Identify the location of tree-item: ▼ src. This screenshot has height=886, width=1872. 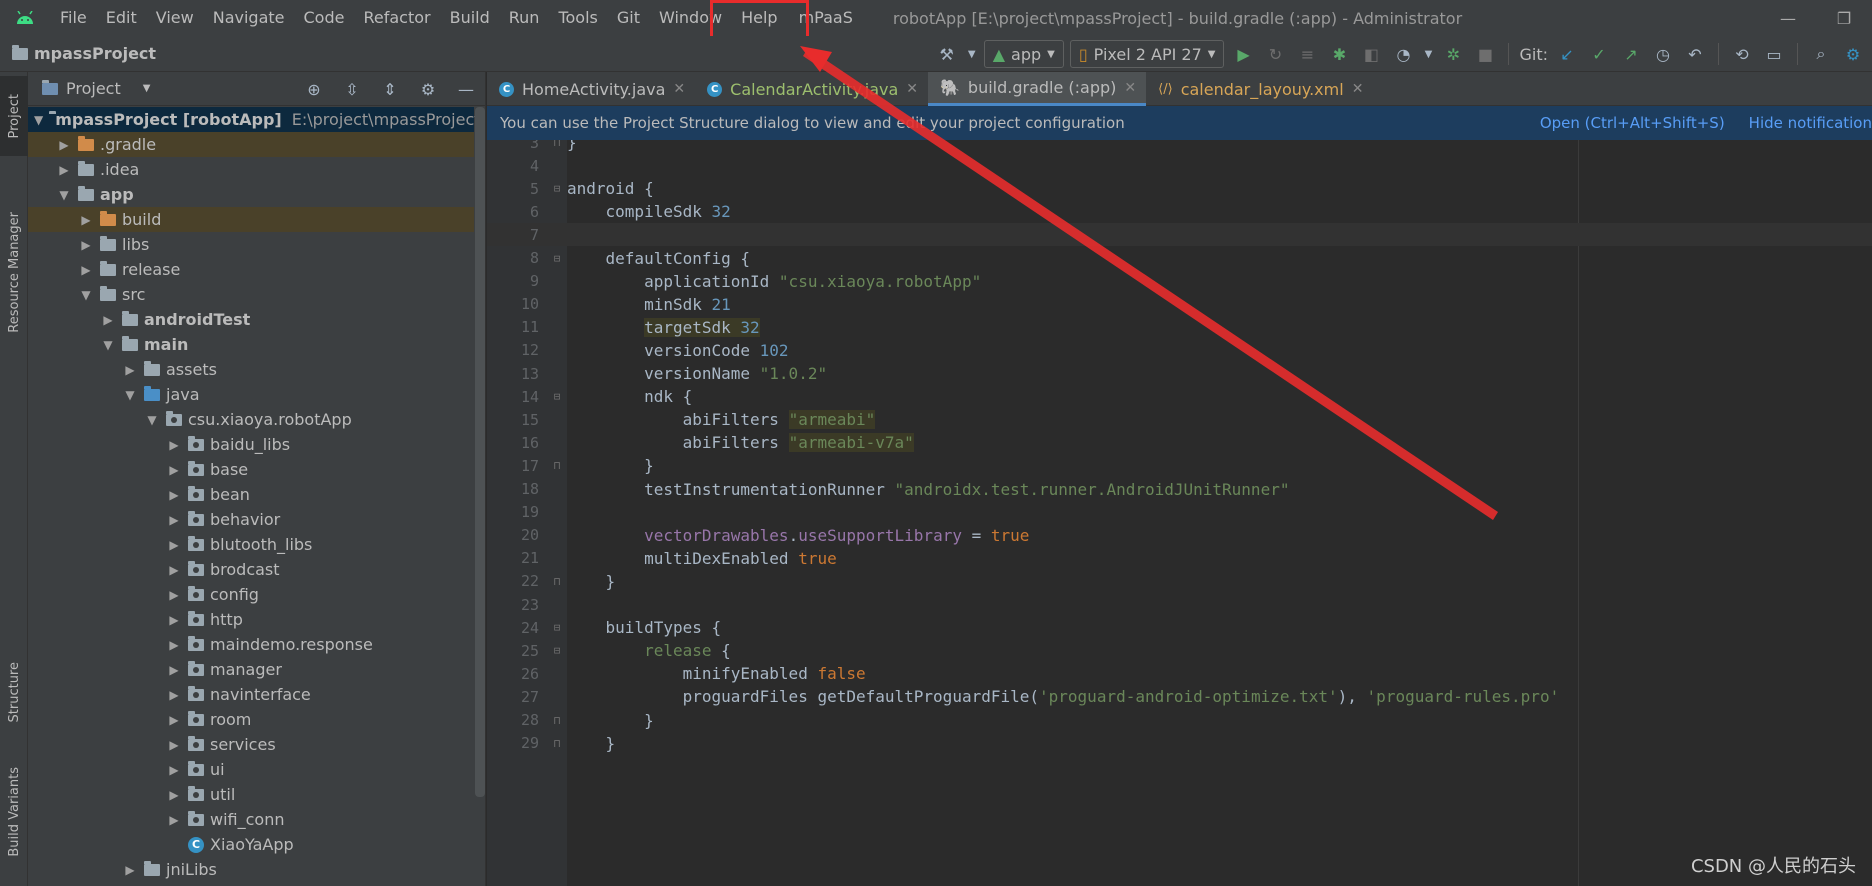
(251, 294).